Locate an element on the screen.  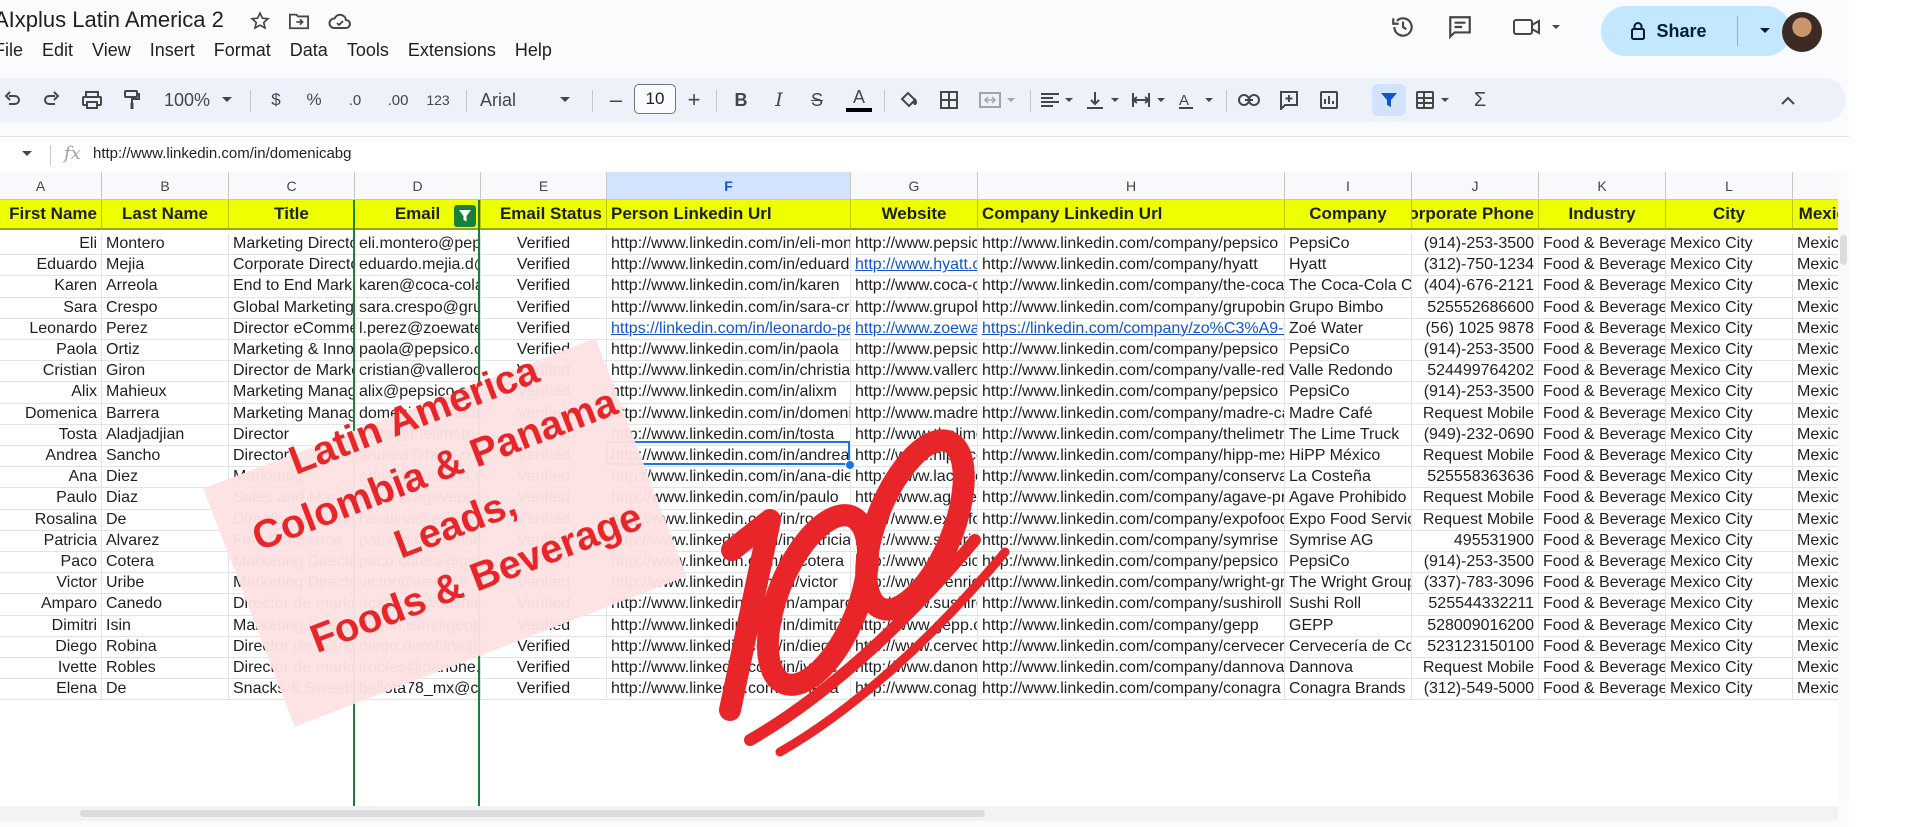
table-cell: Uribe is located at coordinates (165, 584).